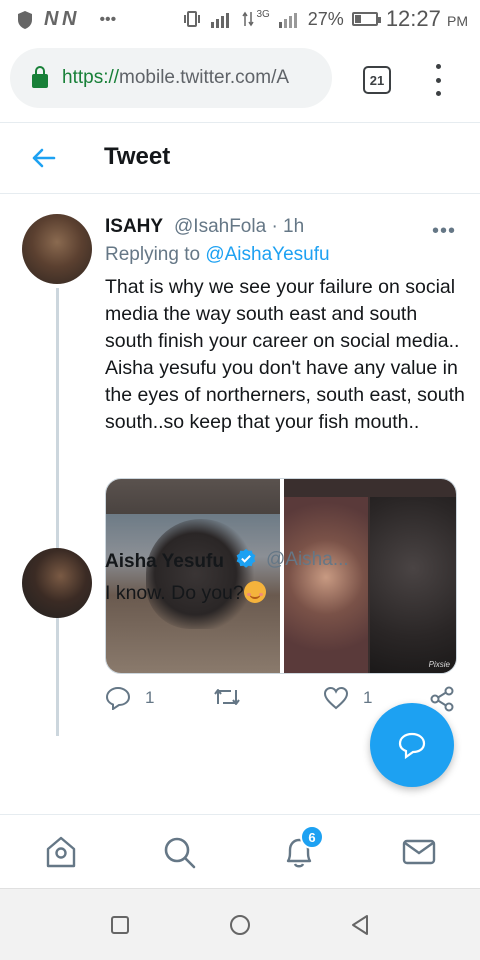 The width and height of the screenshot is (480, 960). I want to click on reply-author-row: Aisha Yesufu, so click(181, 560).